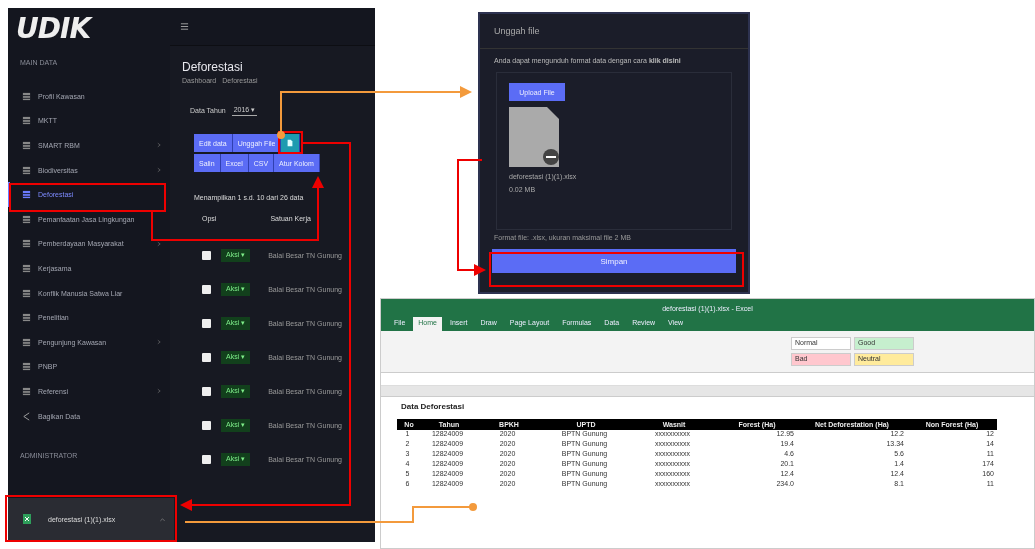  I want to click on sheet-title: Data Deforestasi, so click(433, 407).